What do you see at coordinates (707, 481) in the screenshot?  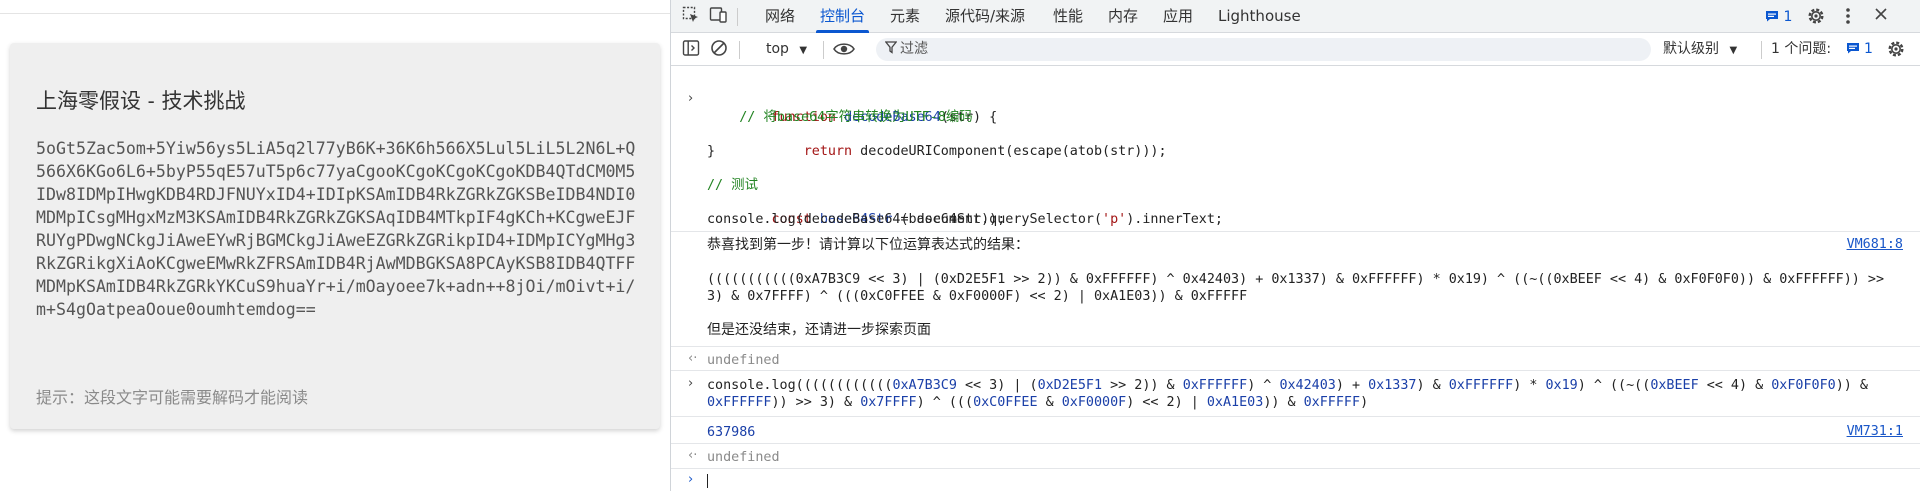 I see `text-cursor` at bounding box center [707, 481].